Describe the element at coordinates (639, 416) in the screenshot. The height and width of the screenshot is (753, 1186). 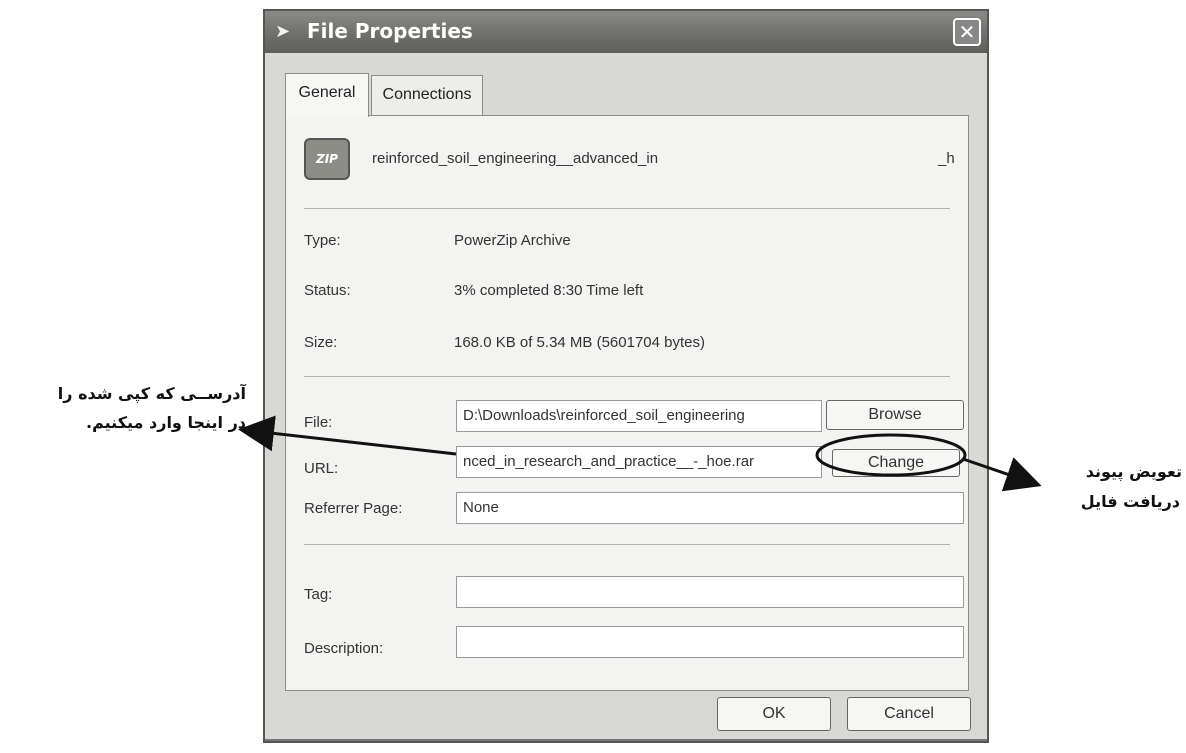
I see `file-path-field: D:\Downloads\reinforced_soil_engineering` at that location.